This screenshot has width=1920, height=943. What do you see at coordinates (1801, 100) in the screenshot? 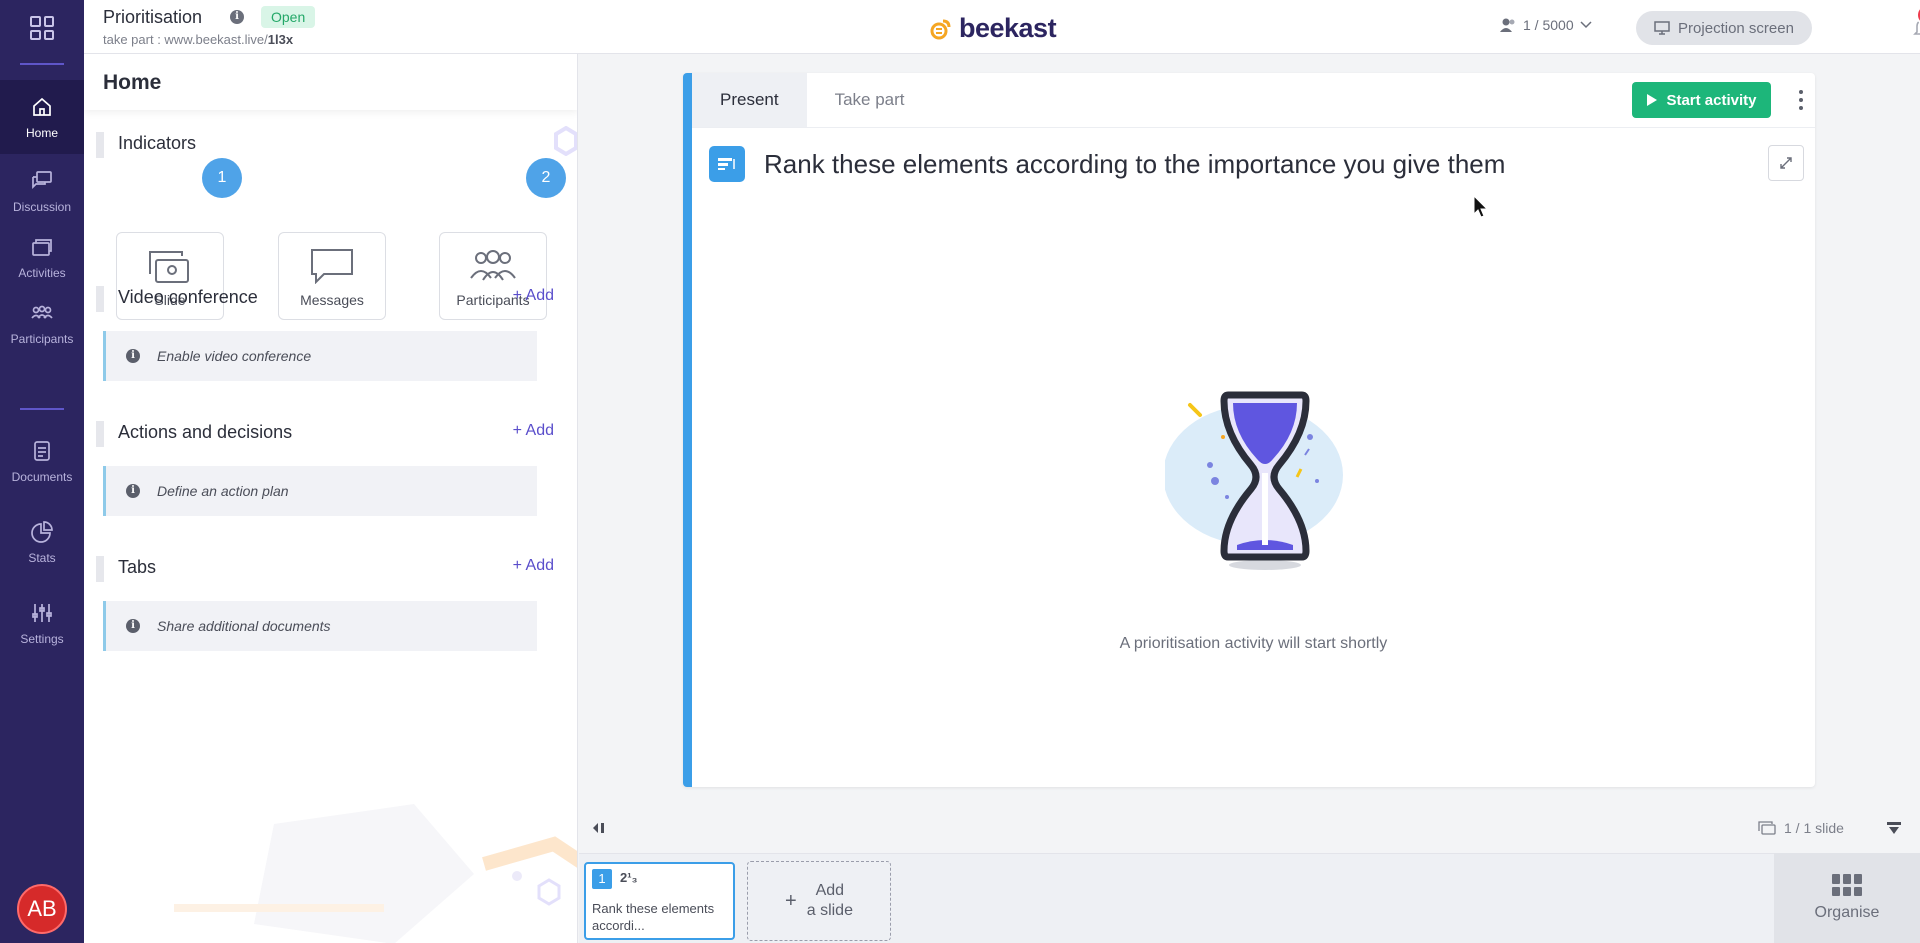
I see `more-options-icon` at bounding box center [1801, 100].